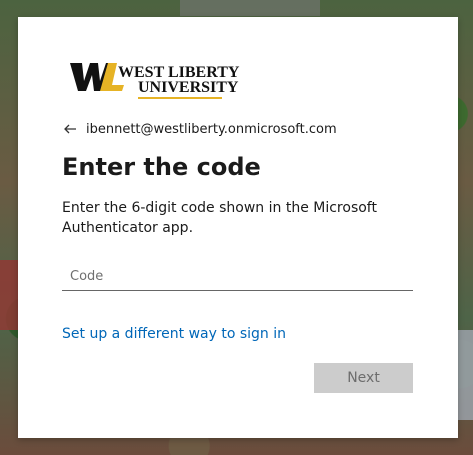  Describe the element at coordinates (211, 129) in the screenshot. I see `account-email: ibennett@westliberty.onmicrosoft.com` at that location.